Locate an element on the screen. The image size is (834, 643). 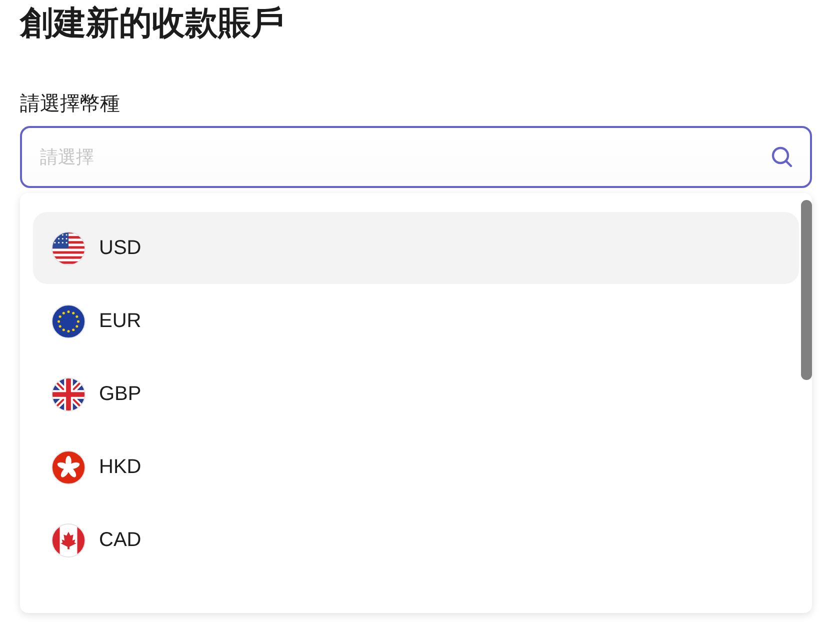
search-icon is located at coordinates (782, 157).